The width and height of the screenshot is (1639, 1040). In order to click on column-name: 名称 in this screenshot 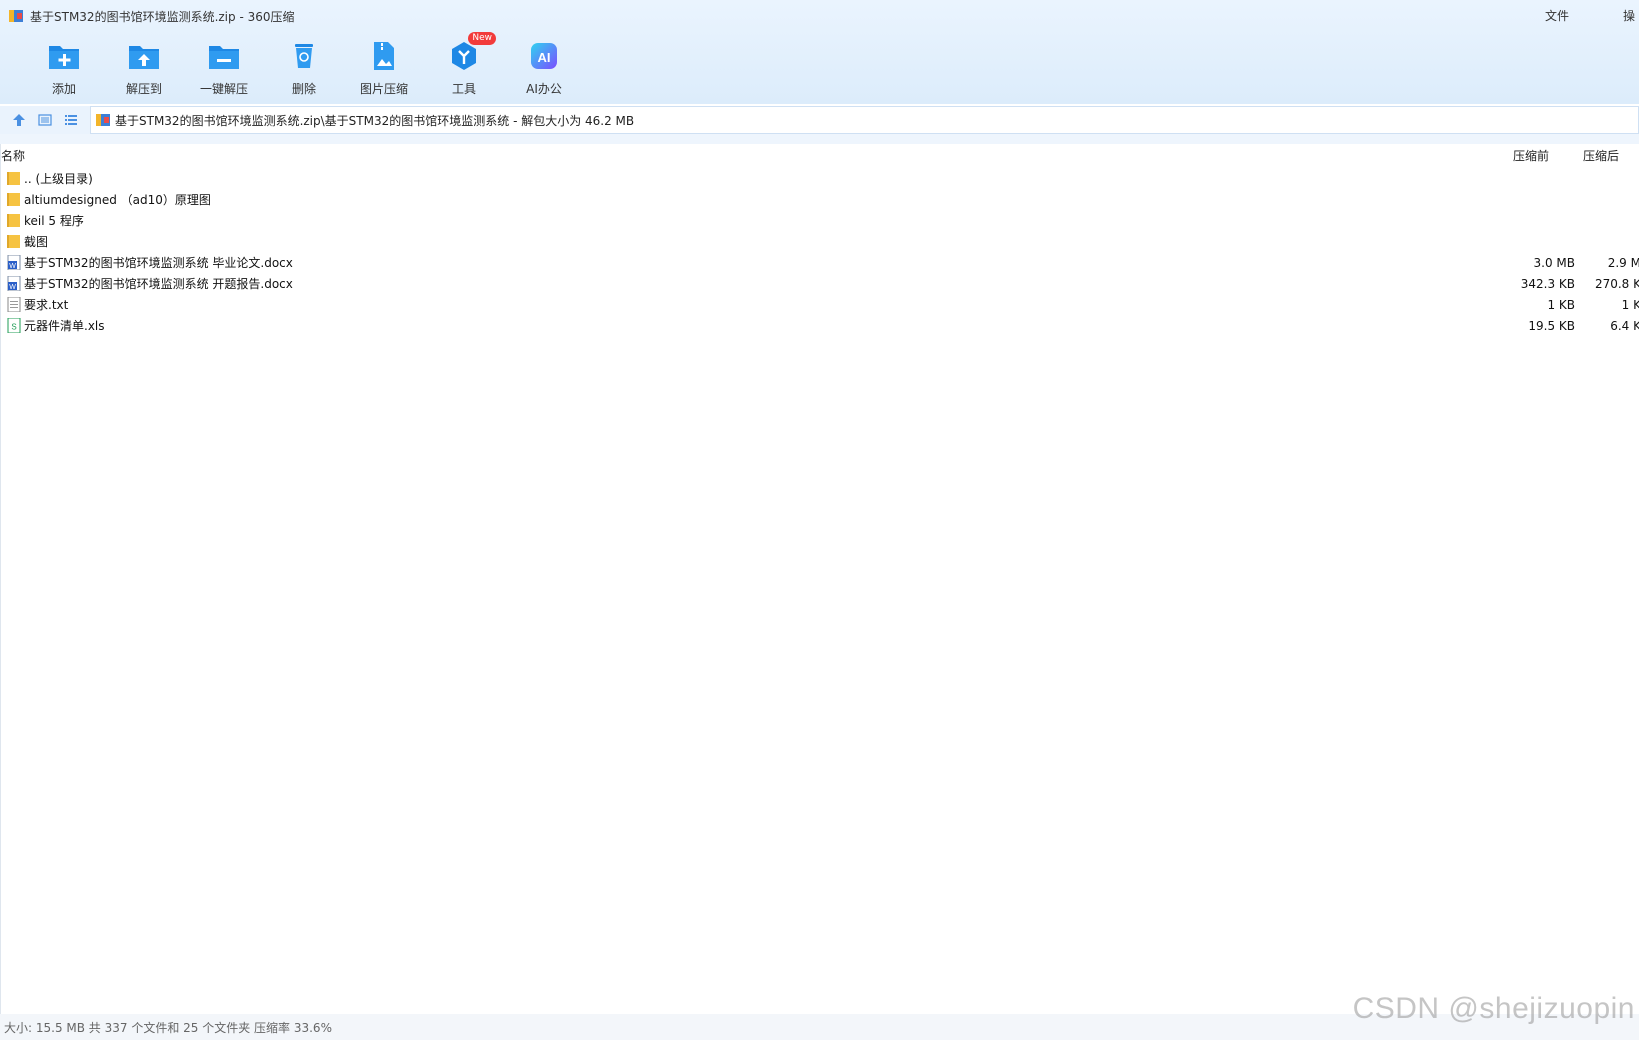, I will do `click(13, 155)`.